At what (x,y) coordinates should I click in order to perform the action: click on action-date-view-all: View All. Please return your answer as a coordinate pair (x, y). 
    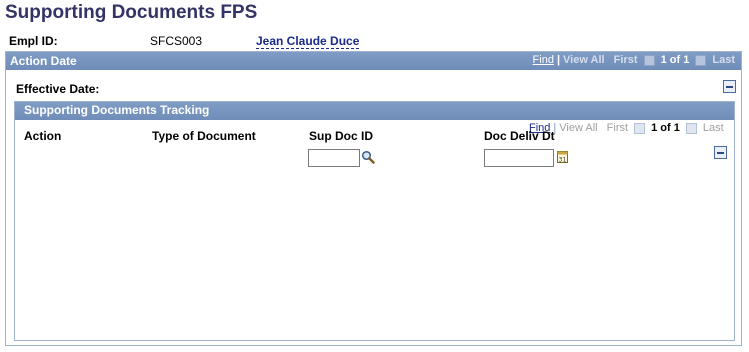
    Looking at the image, I should click on (584, 60).